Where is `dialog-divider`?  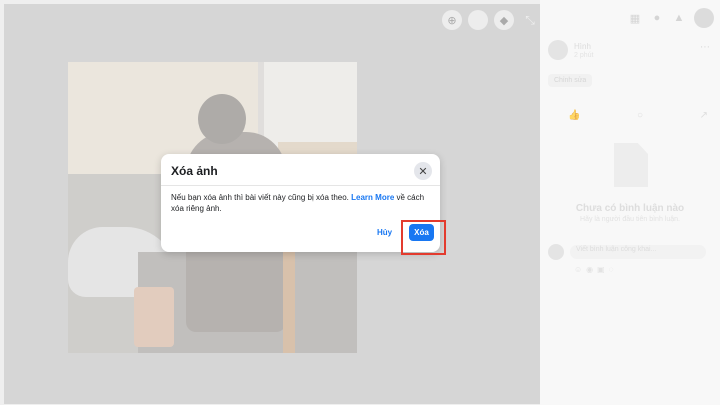
dialog-divider is located at coordinates (300, 185).